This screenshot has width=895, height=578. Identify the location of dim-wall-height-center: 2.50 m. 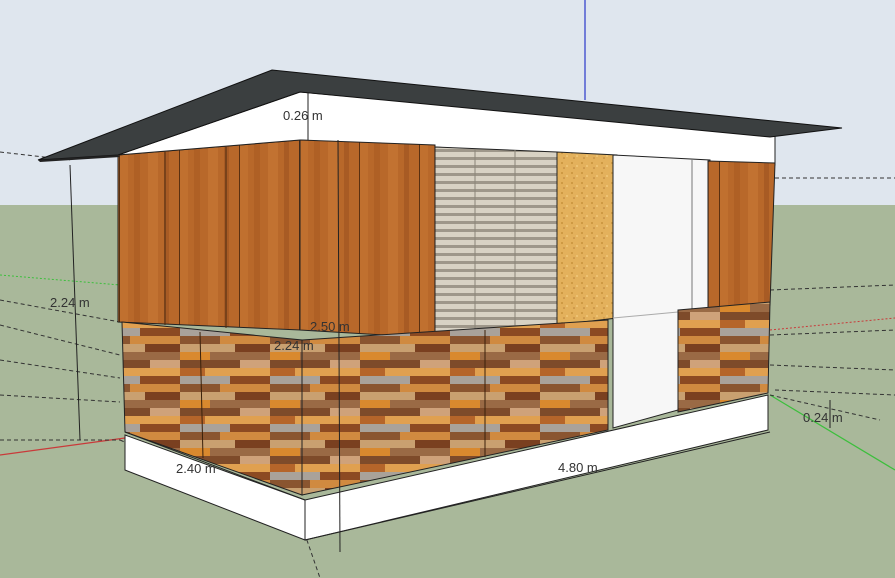
(330, 326).